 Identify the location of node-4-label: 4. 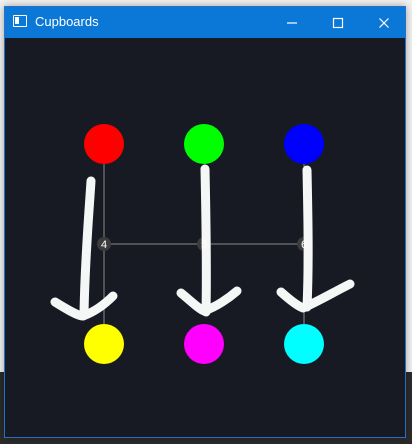
(104, 245).